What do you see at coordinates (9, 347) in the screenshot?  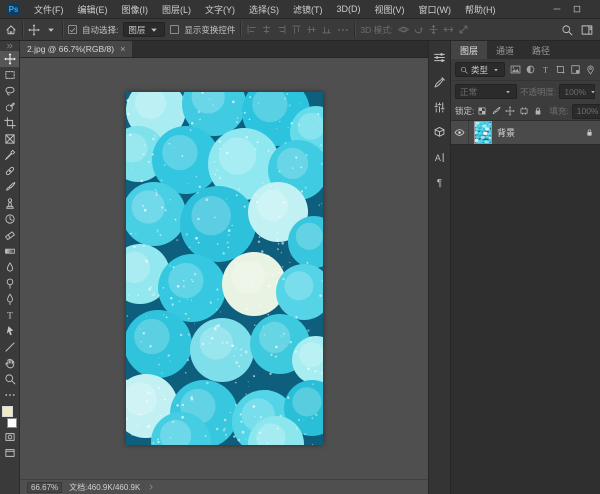 I see `shape-line-tool` at bounding box center [9, 347].